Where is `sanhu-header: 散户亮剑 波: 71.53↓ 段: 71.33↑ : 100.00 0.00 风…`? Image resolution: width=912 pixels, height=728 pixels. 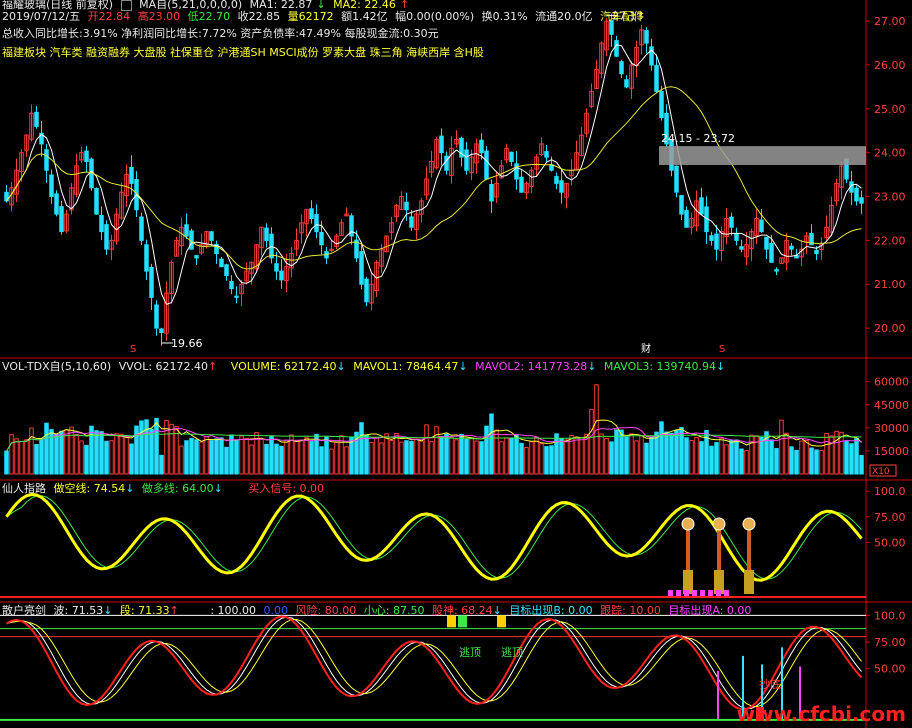 sanhu-header: 散户亮剑 波: 71.53↓ 段: 71.33↑ : 100.00 0.00 风… is located at coordinates (377, 610).